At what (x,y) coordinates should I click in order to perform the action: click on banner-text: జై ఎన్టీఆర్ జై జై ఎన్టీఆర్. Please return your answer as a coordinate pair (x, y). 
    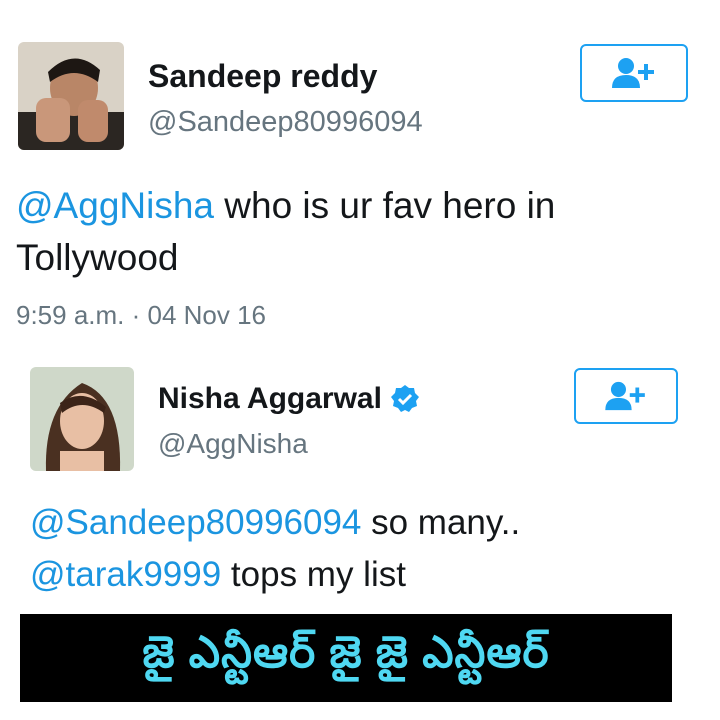
    Looking at the image, I should click on (346, 652).